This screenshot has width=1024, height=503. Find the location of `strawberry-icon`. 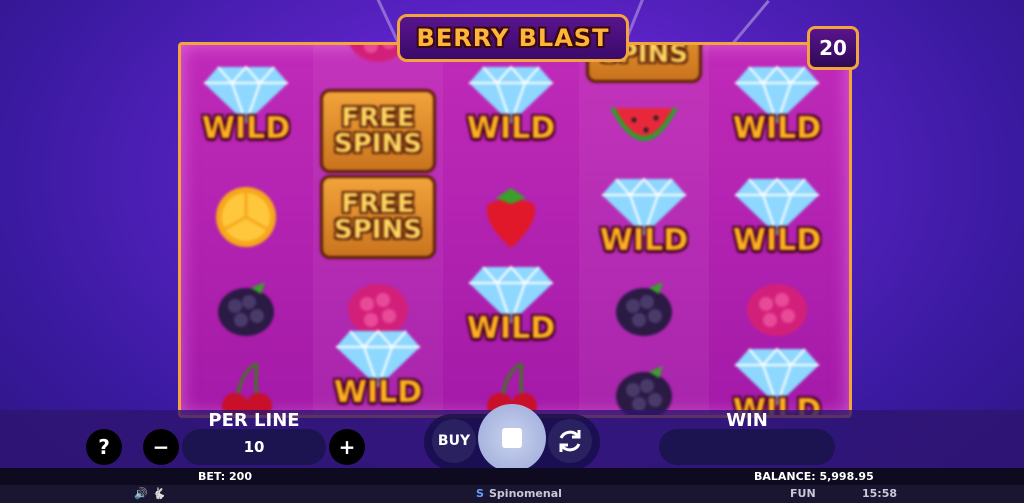

strawberry-icon is located at coordinates (511, 218).